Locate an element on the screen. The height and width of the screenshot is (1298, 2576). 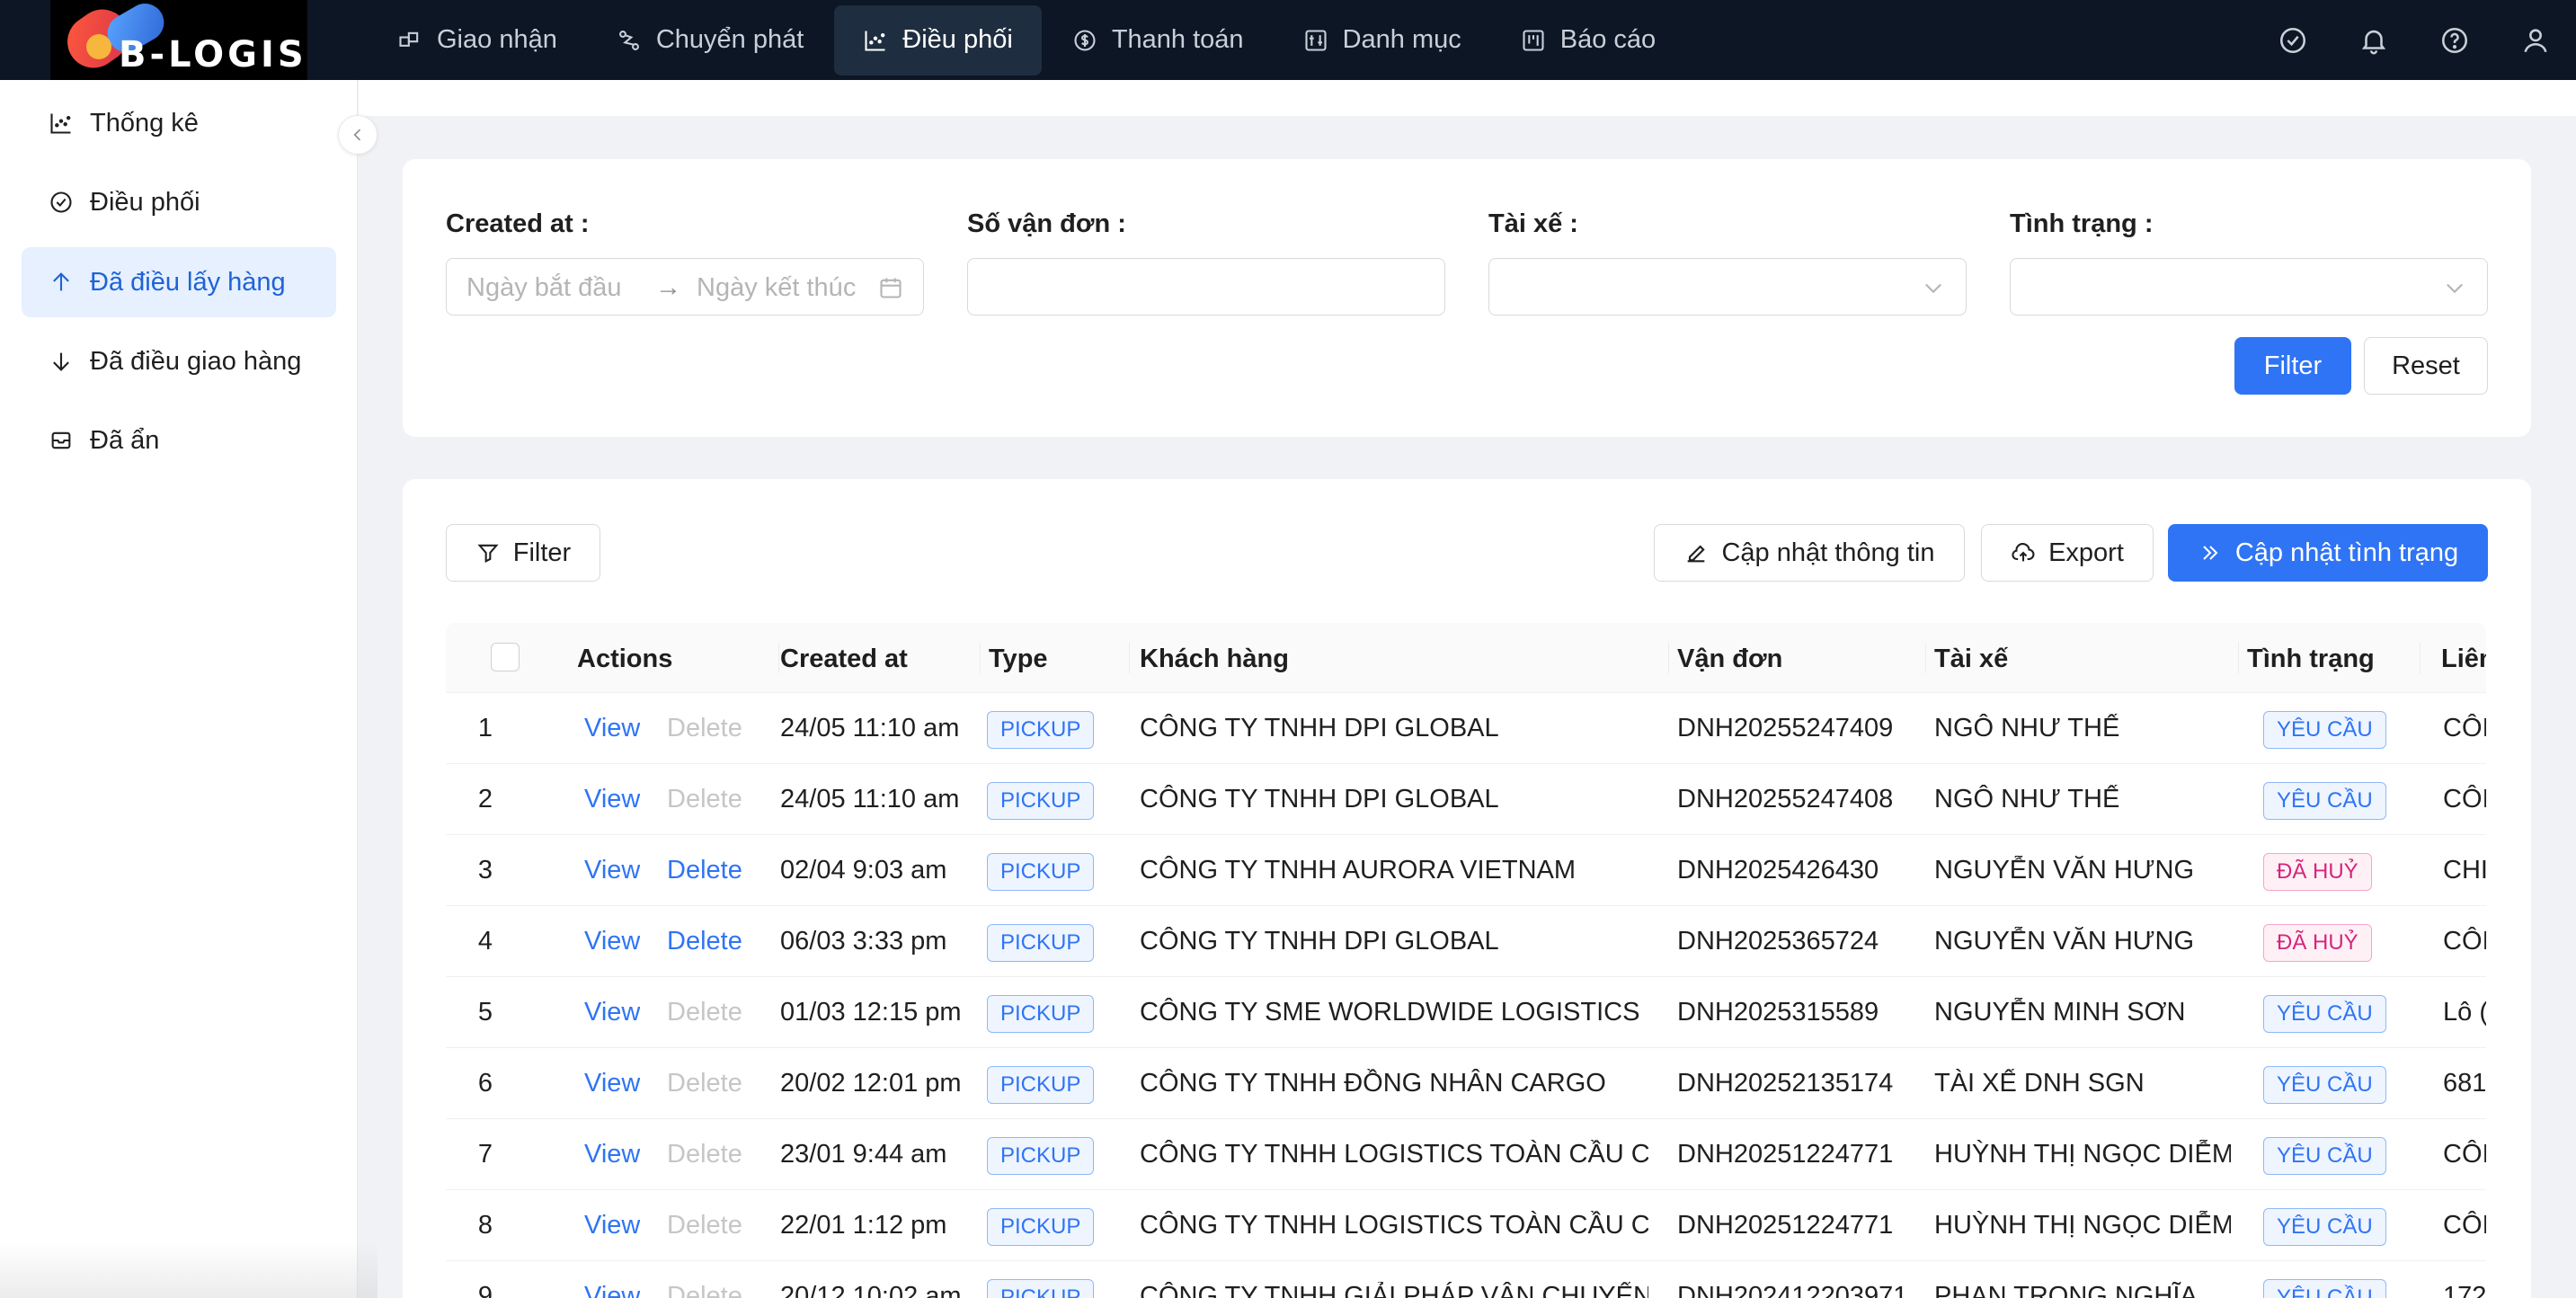
sidebar-item-da-dieu-giao-hang: Đã điều giao hàng is located at coordinates (179, 361).